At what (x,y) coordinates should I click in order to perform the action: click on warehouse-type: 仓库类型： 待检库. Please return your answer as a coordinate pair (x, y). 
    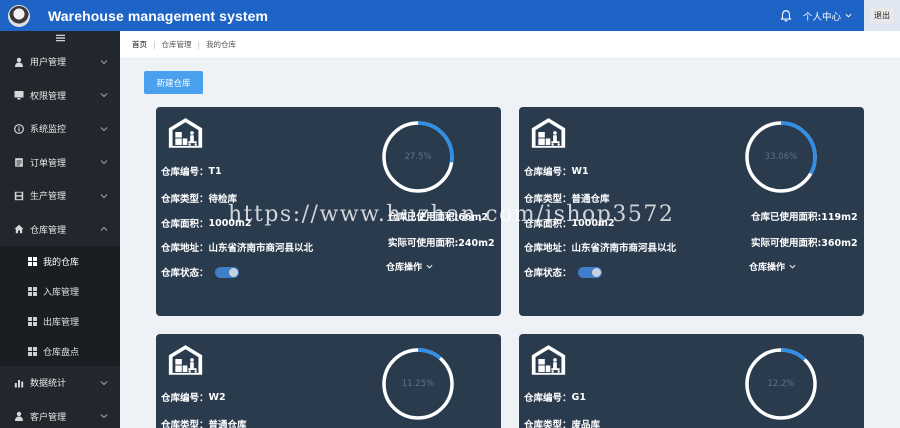
    Looking at the image, I should click on (199, 198).